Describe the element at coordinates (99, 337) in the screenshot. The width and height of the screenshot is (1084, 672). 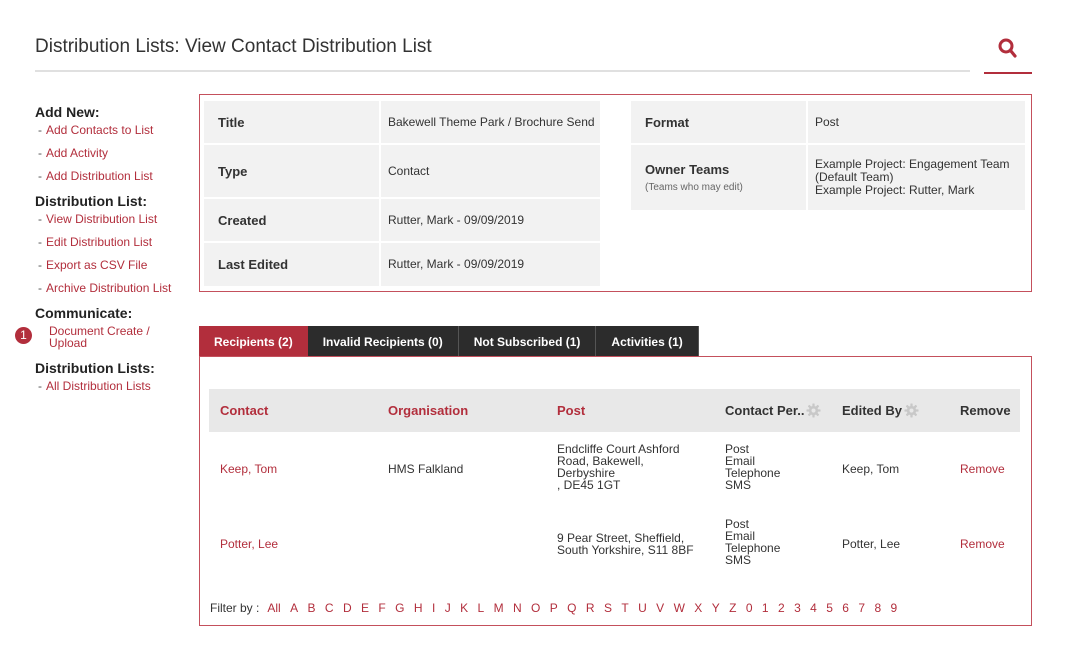
I see `sidebar-link-label: Document Create / Upload` at that location.